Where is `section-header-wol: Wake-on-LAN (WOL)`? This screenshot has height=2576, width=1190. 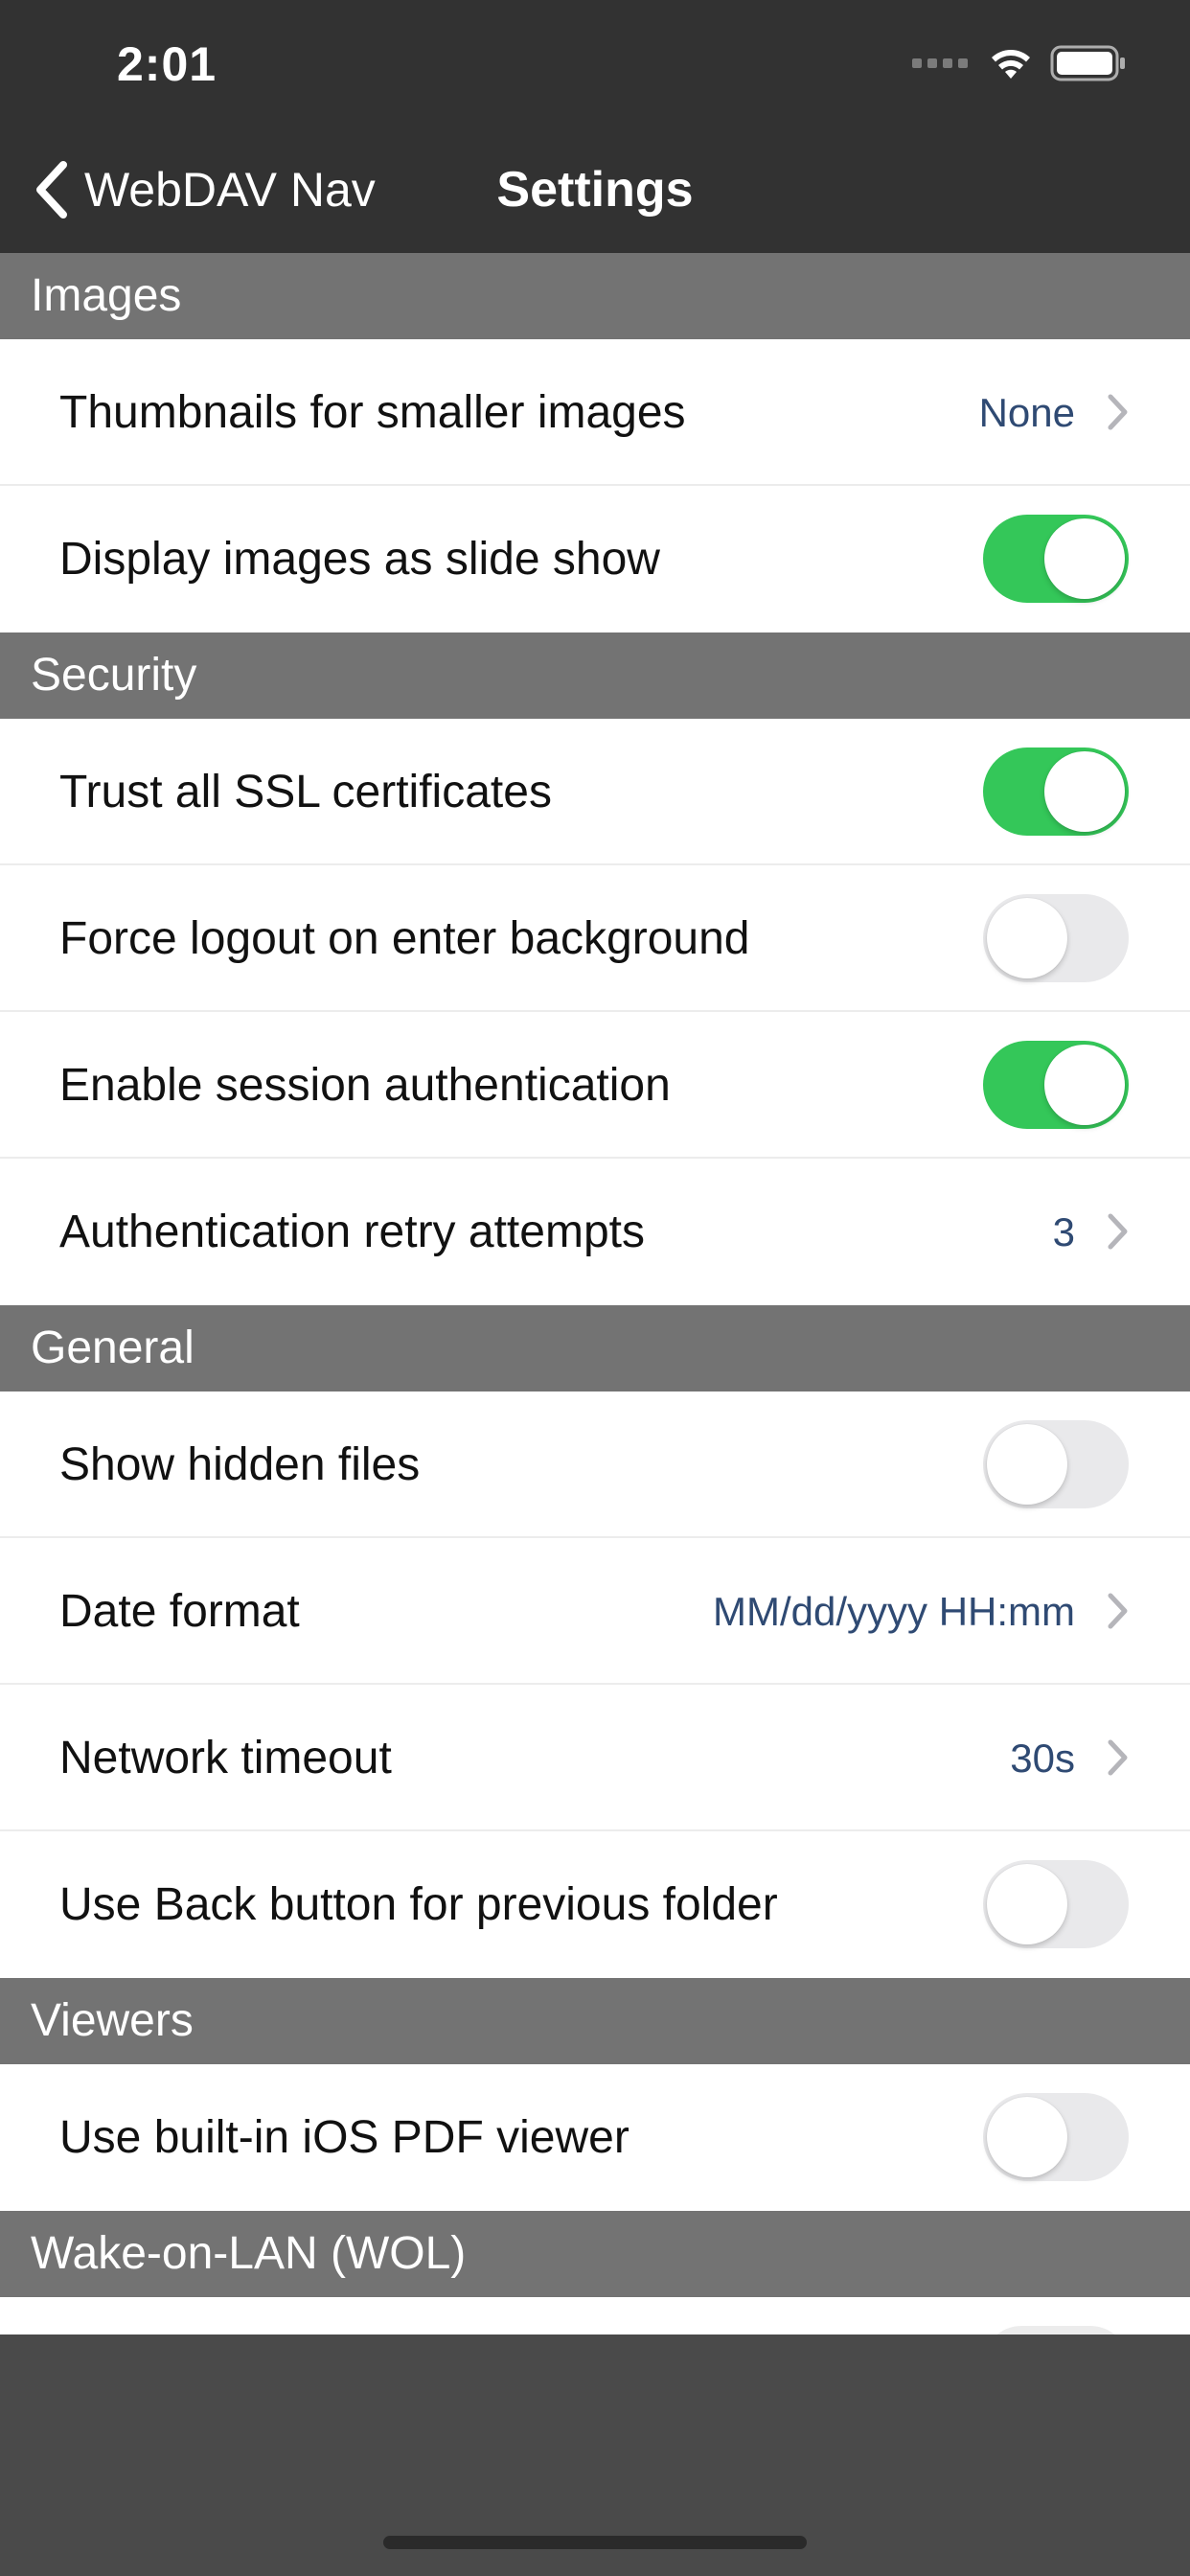
section-header-wol: Wake-on-LAN (WOL) is located at coordinates (595, 2254).